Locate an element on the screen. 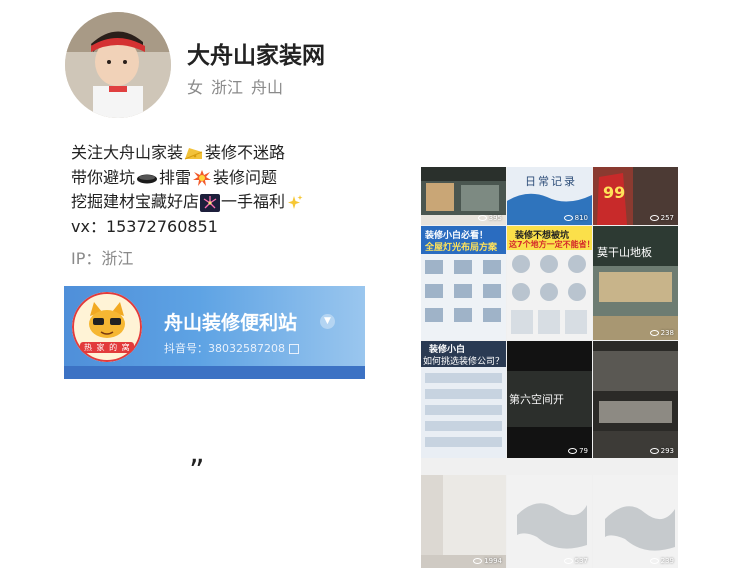 The image size is (750, 568). video-tile: 装修小白必看！ 全屋灯光布局方案 is located at coordinates (463, 283).